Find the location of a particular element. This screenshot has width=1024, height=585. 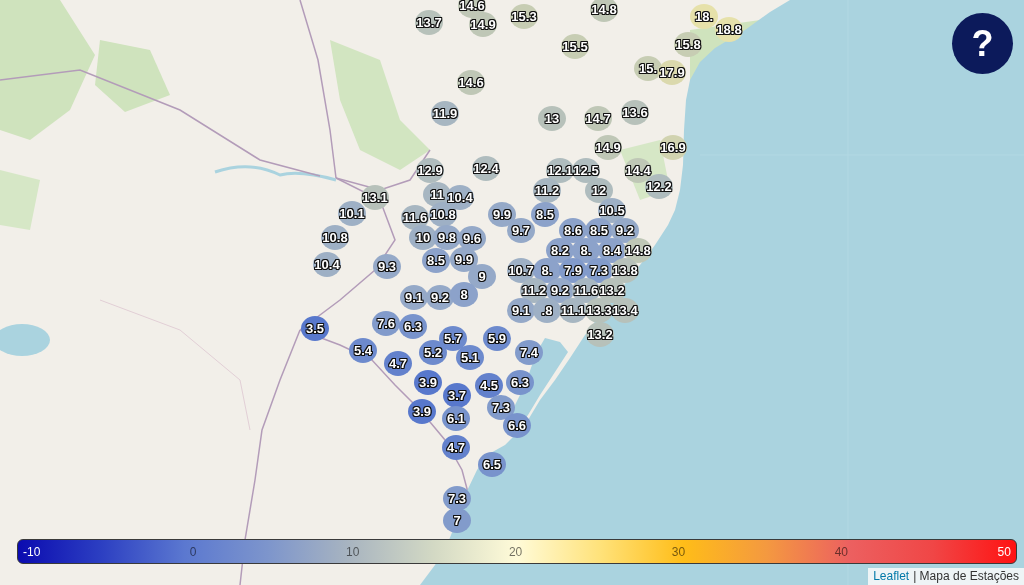

scale-label: 40 is located at coordinates (841, 551).